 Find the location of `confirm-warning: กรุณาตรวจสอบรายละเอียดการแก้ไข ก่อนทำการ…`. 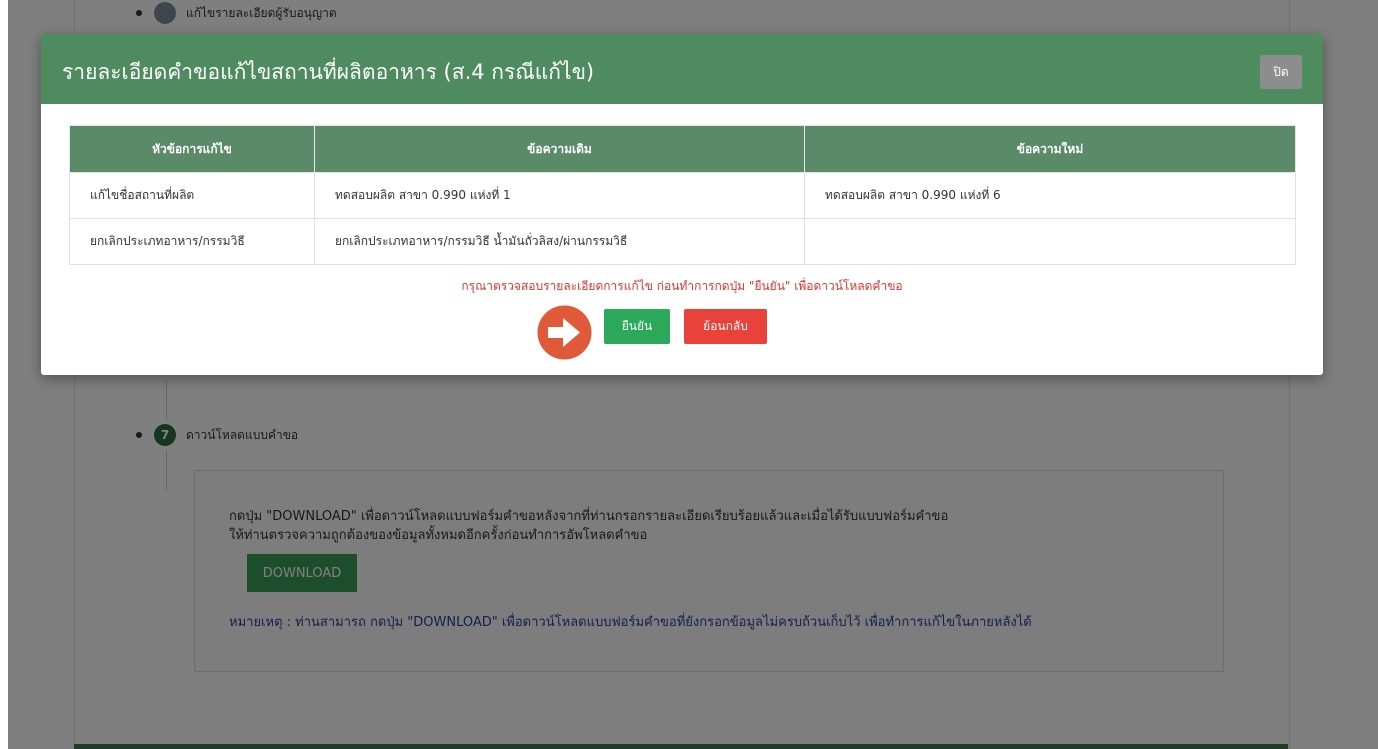

confirm-warning: กรุณาตรวจสอบรายละเอียดการแก้ไข ก่อนทำการ… is located at coordinates (682, 286).